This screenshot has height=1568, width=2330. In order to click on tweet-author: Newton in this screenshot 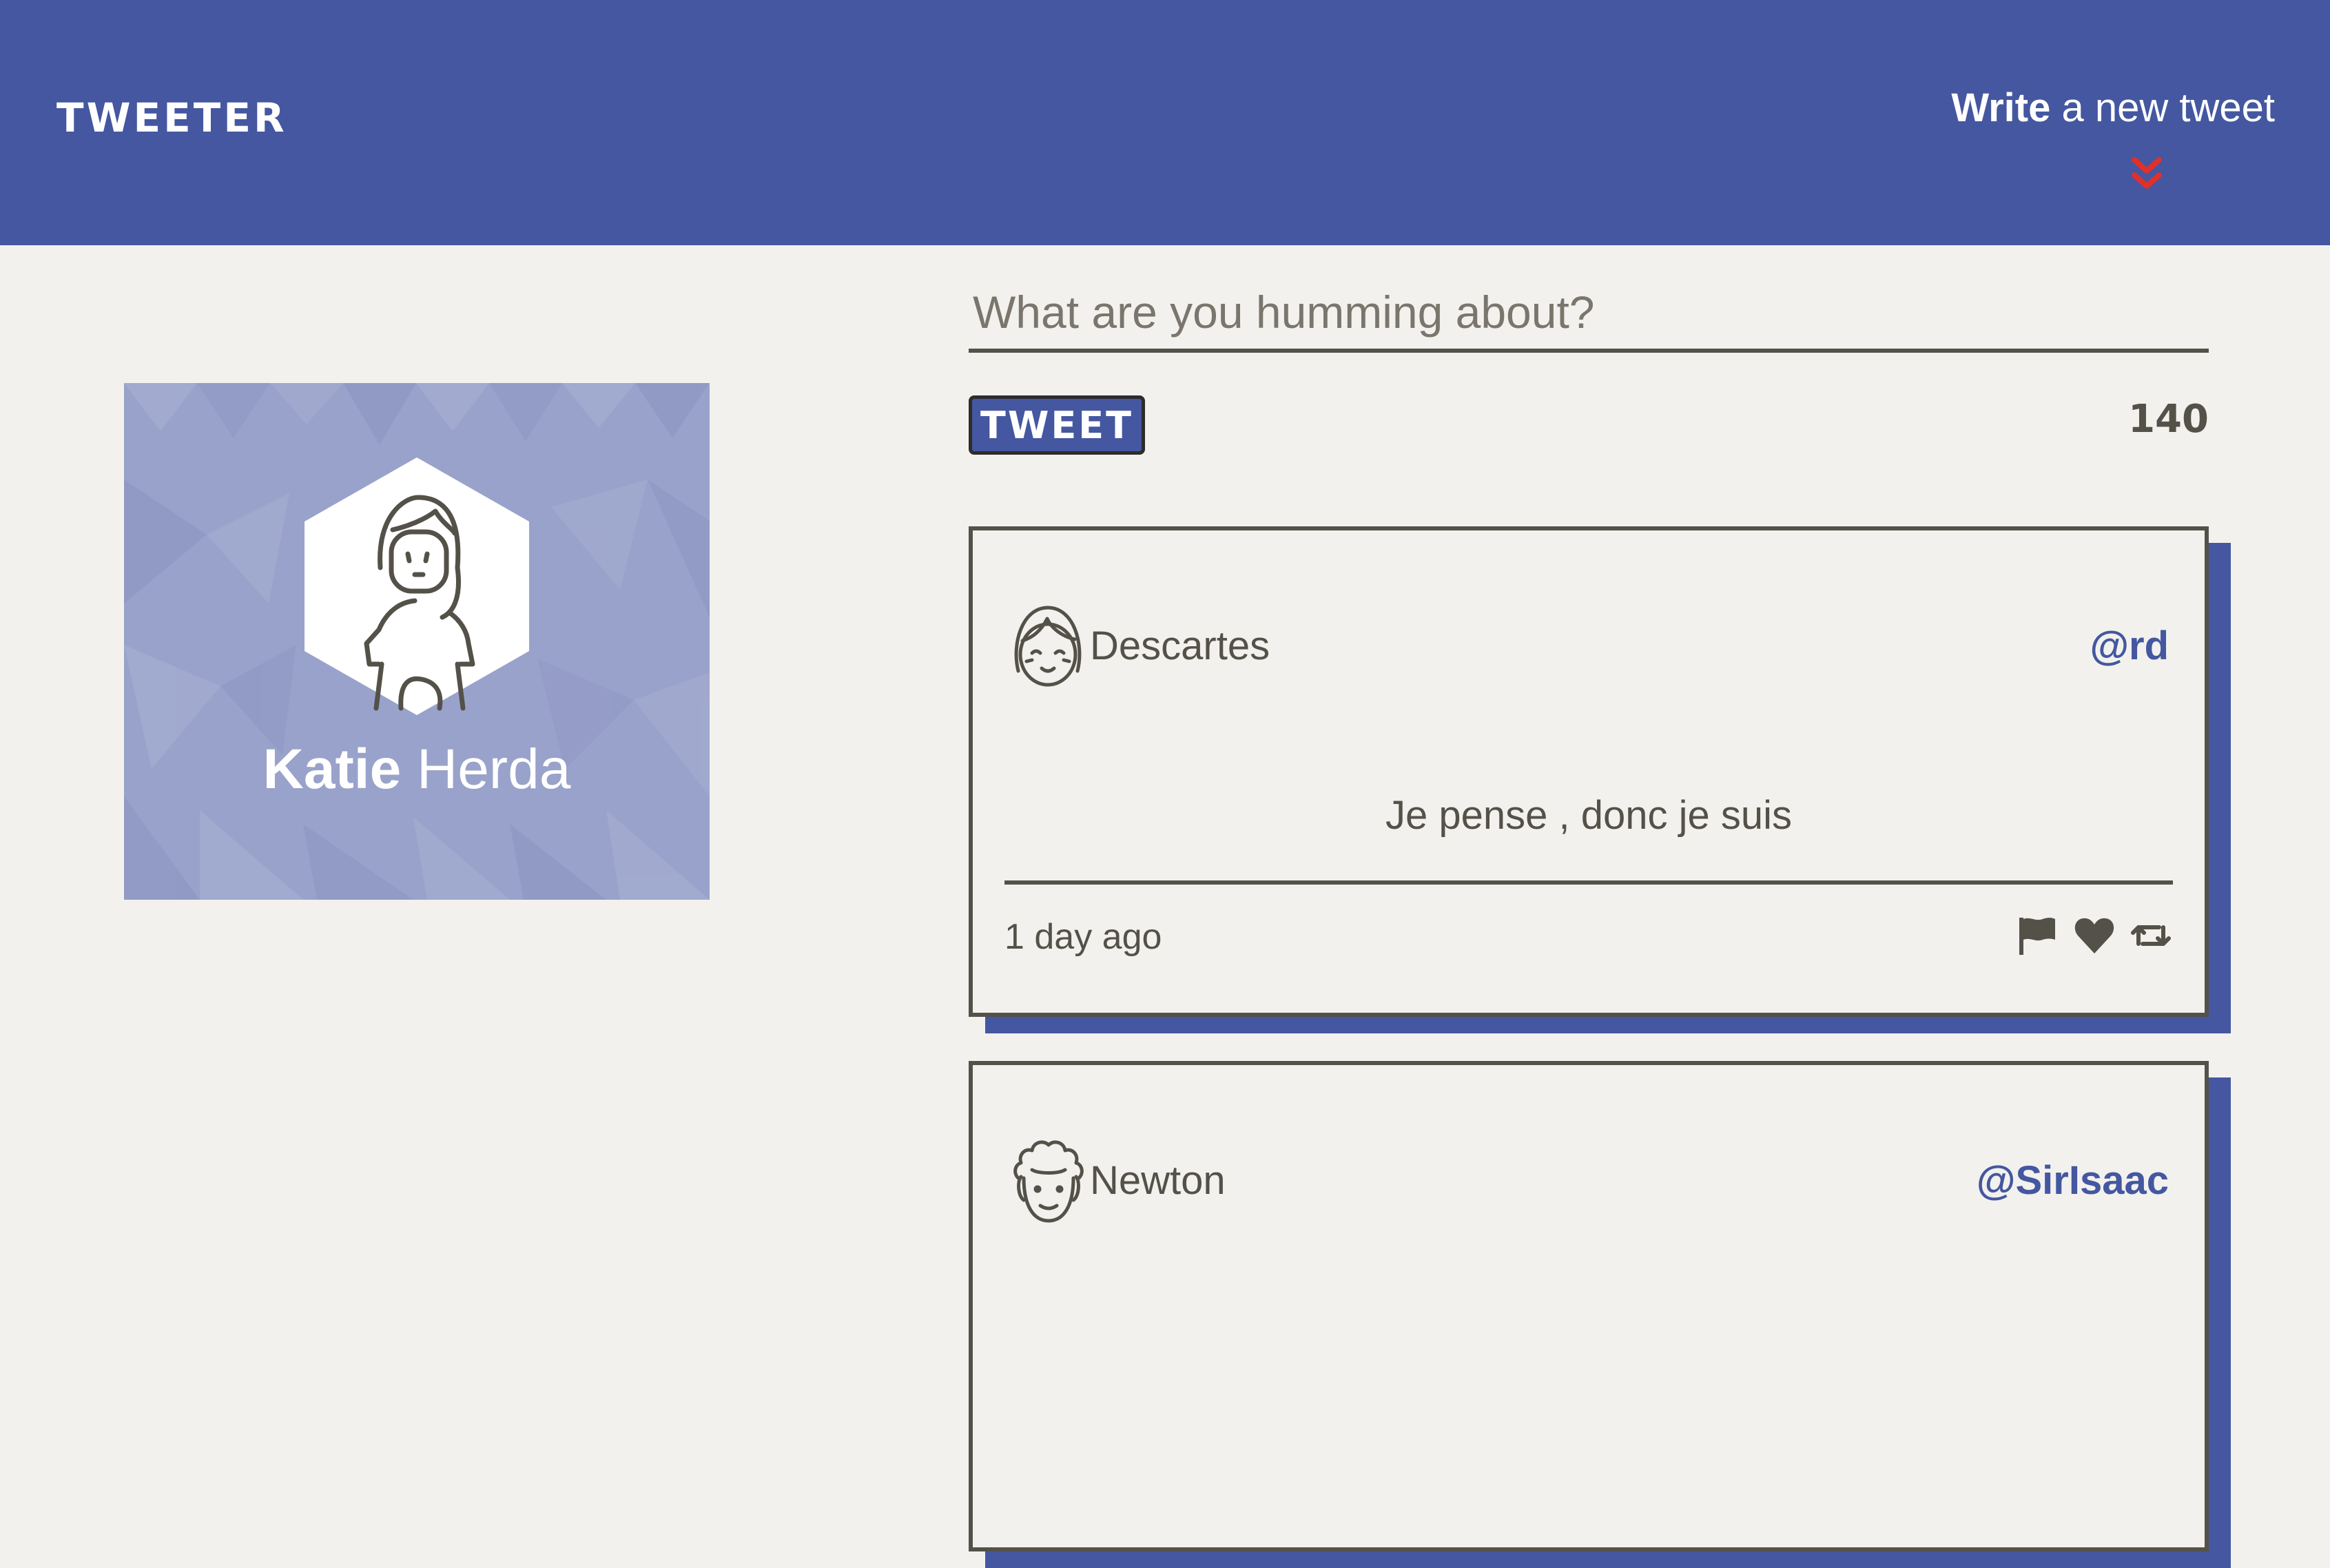, I will do `click(1158, 1180)`.